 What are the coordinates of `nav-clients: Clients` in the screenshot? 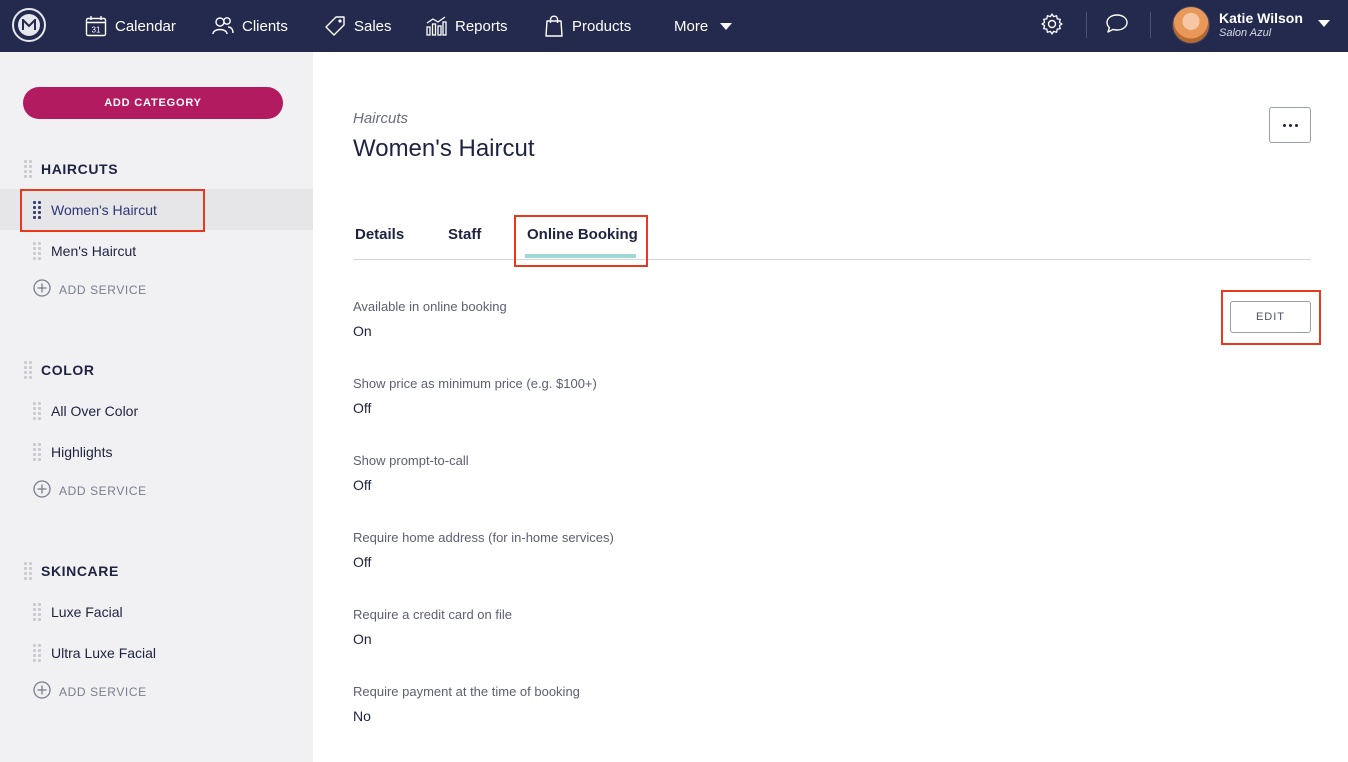 It's located at (250, 26).